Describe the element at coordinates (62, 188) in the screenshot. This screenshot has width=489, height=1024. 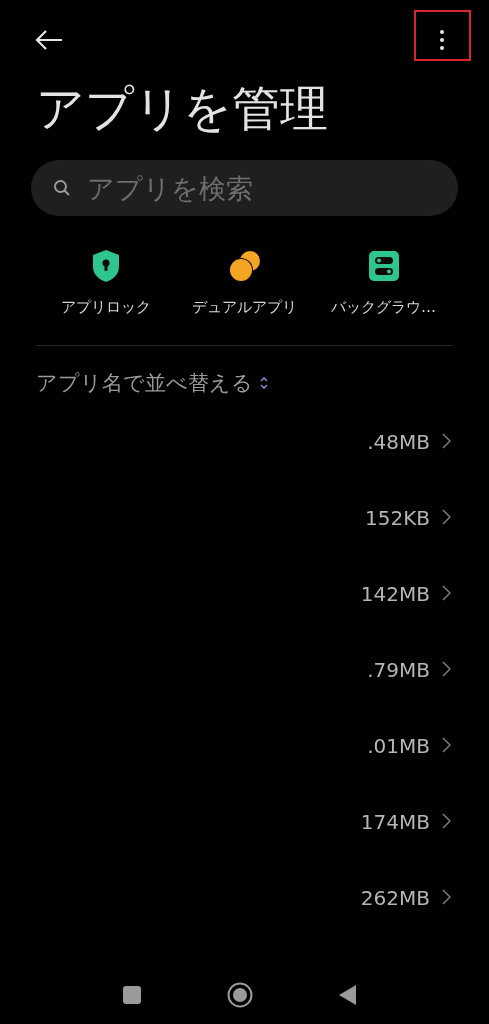
I see `search-icon` at that location.